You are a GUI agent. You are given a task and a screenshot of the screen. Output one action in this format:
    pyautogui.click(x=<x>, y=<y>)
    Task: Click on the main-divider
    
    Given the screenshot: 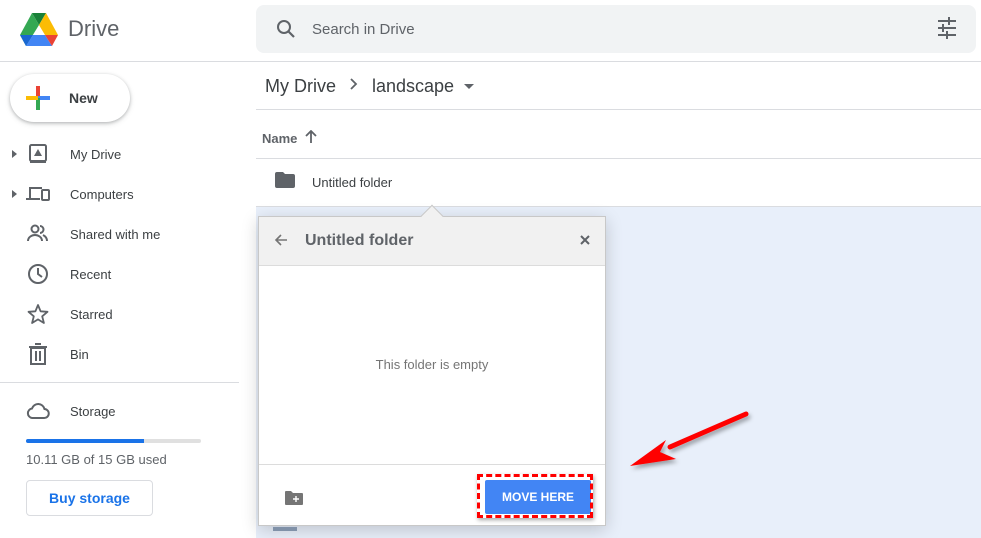 What is the action you would take?
    pyautogui.click(x=618, y=109)
    